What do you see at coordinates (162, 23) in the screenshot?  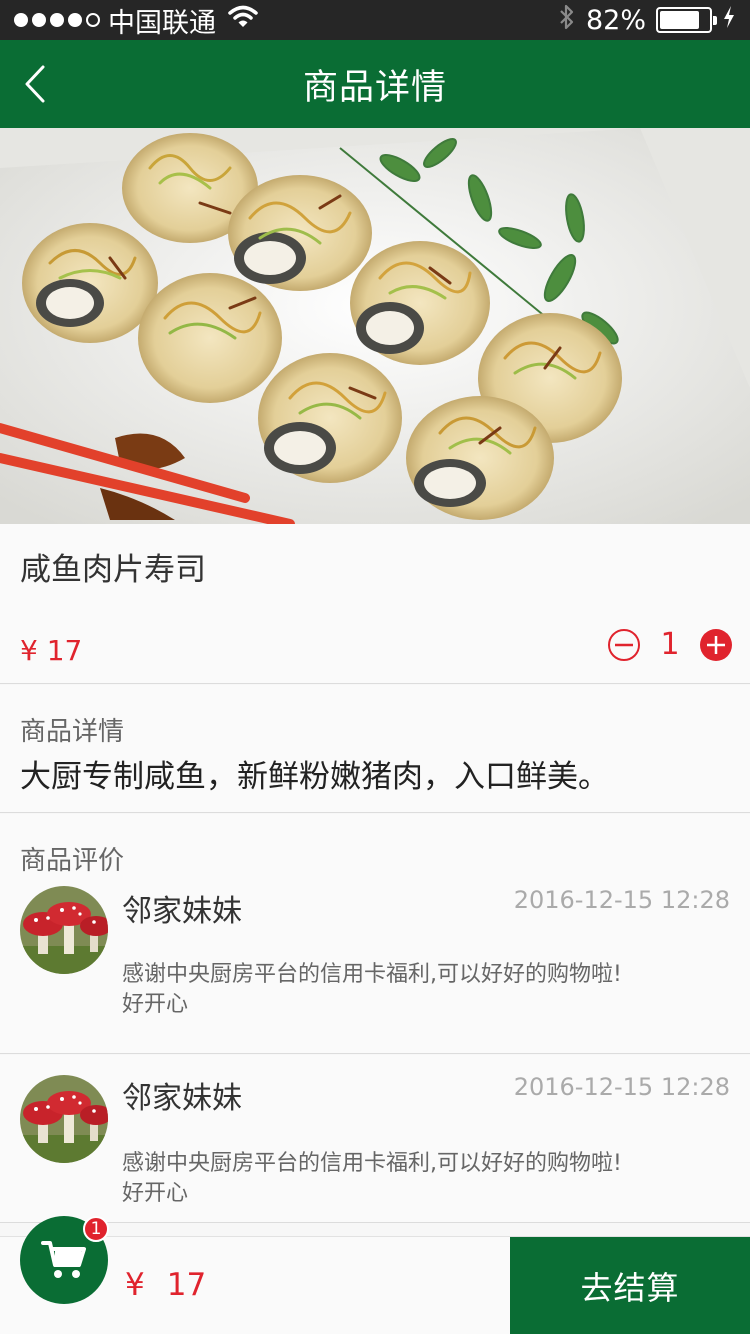 I see `carrier-label: 中国联通` at bounding box center [162, 23].